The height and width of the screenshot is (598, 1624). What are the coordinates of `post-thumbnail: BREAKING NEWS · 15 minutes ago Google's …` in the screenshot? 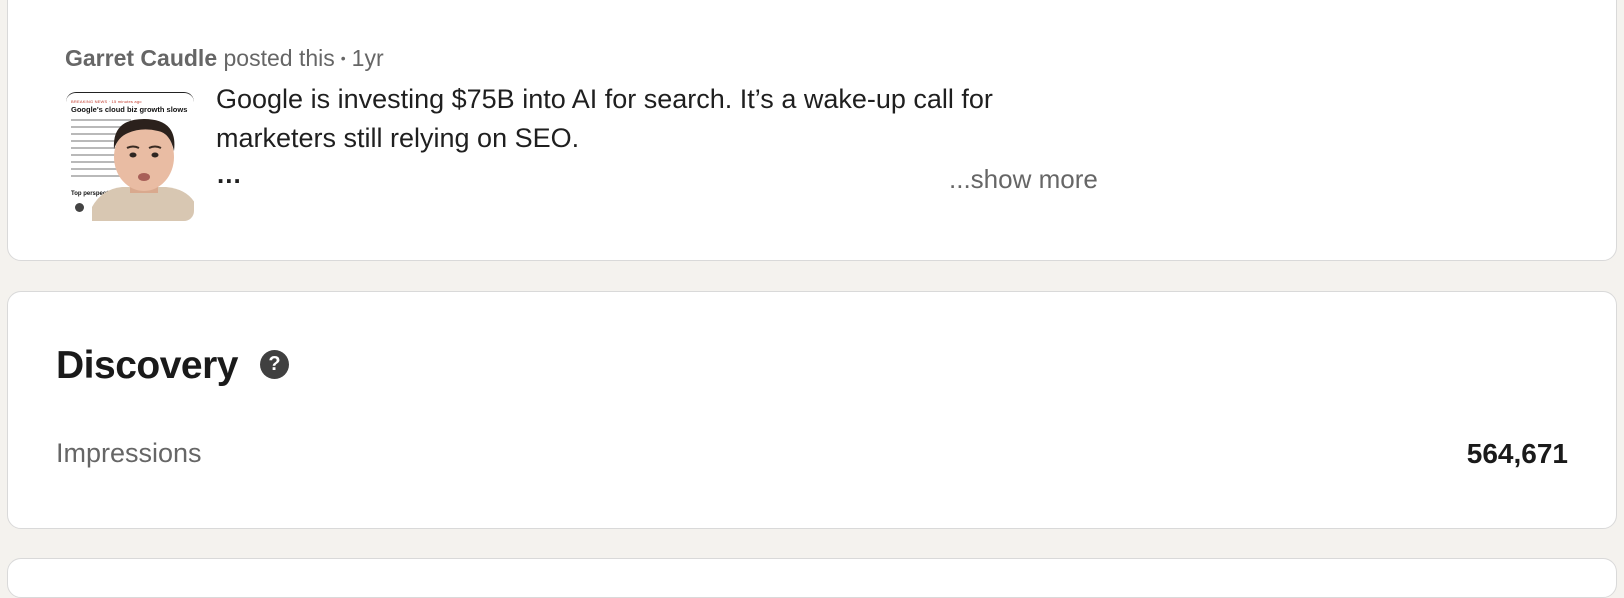 It's located at (130, 156).